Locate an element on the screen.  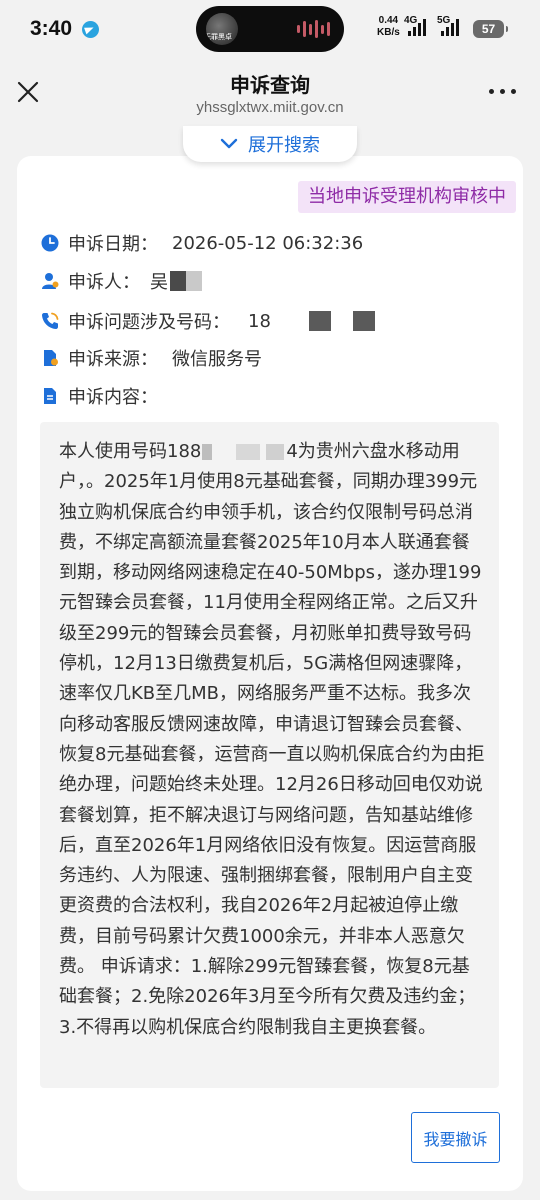
source-icon is located at coordinates (51, 358).